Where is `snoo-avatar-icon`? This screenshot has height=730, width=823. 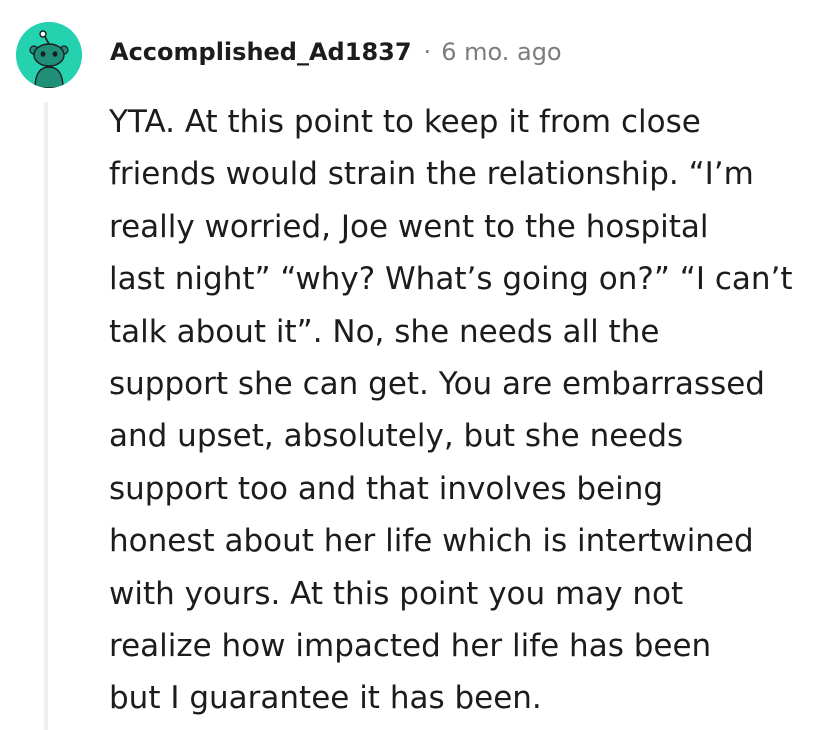 snoo-avatar-icon is located at coordinates (49, 55).